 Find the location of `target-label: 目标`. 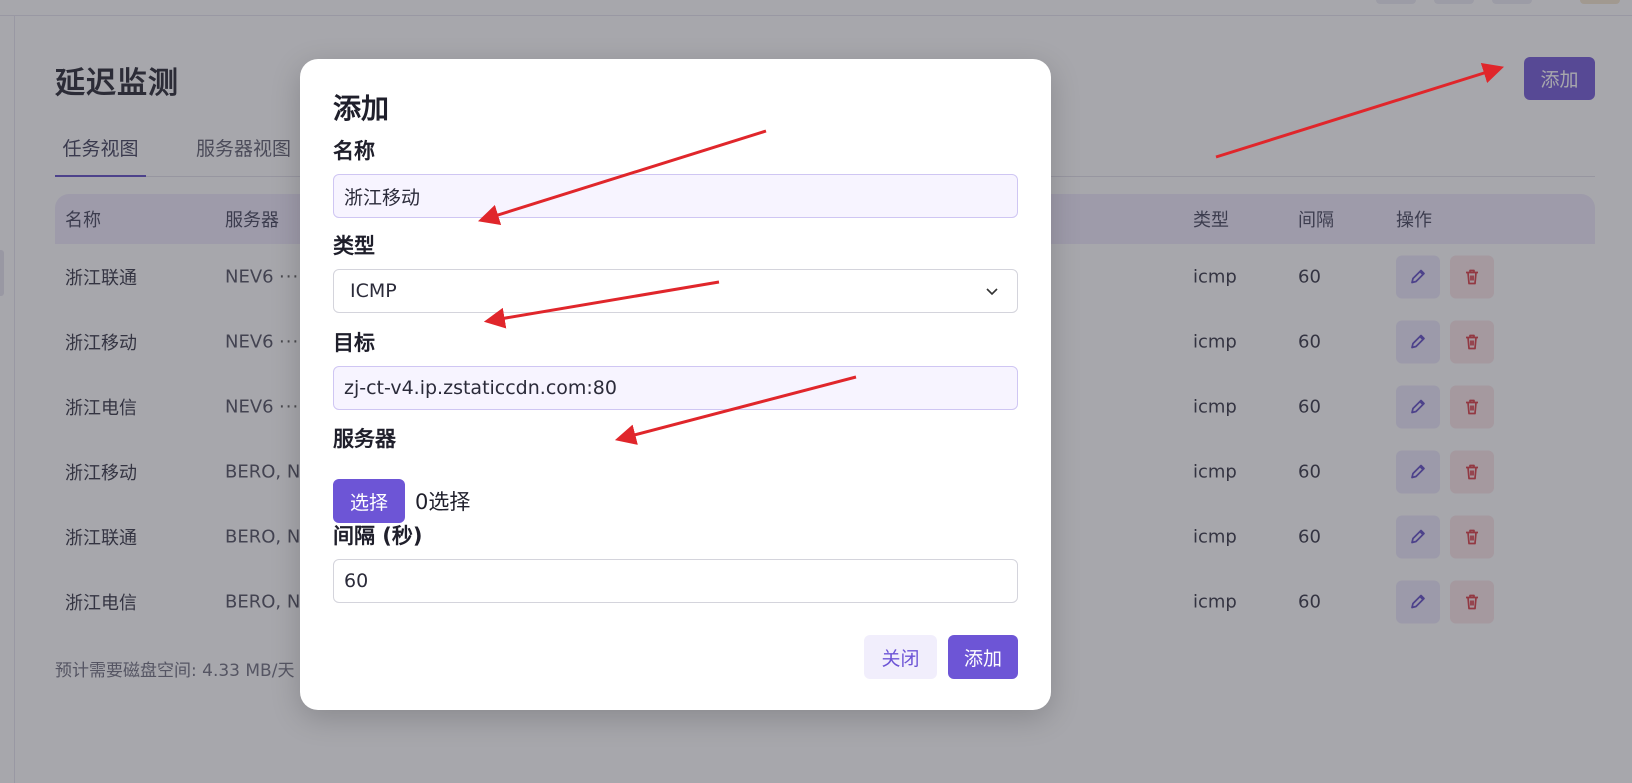

target-label: 目标 is located at coordinates (354, 343).